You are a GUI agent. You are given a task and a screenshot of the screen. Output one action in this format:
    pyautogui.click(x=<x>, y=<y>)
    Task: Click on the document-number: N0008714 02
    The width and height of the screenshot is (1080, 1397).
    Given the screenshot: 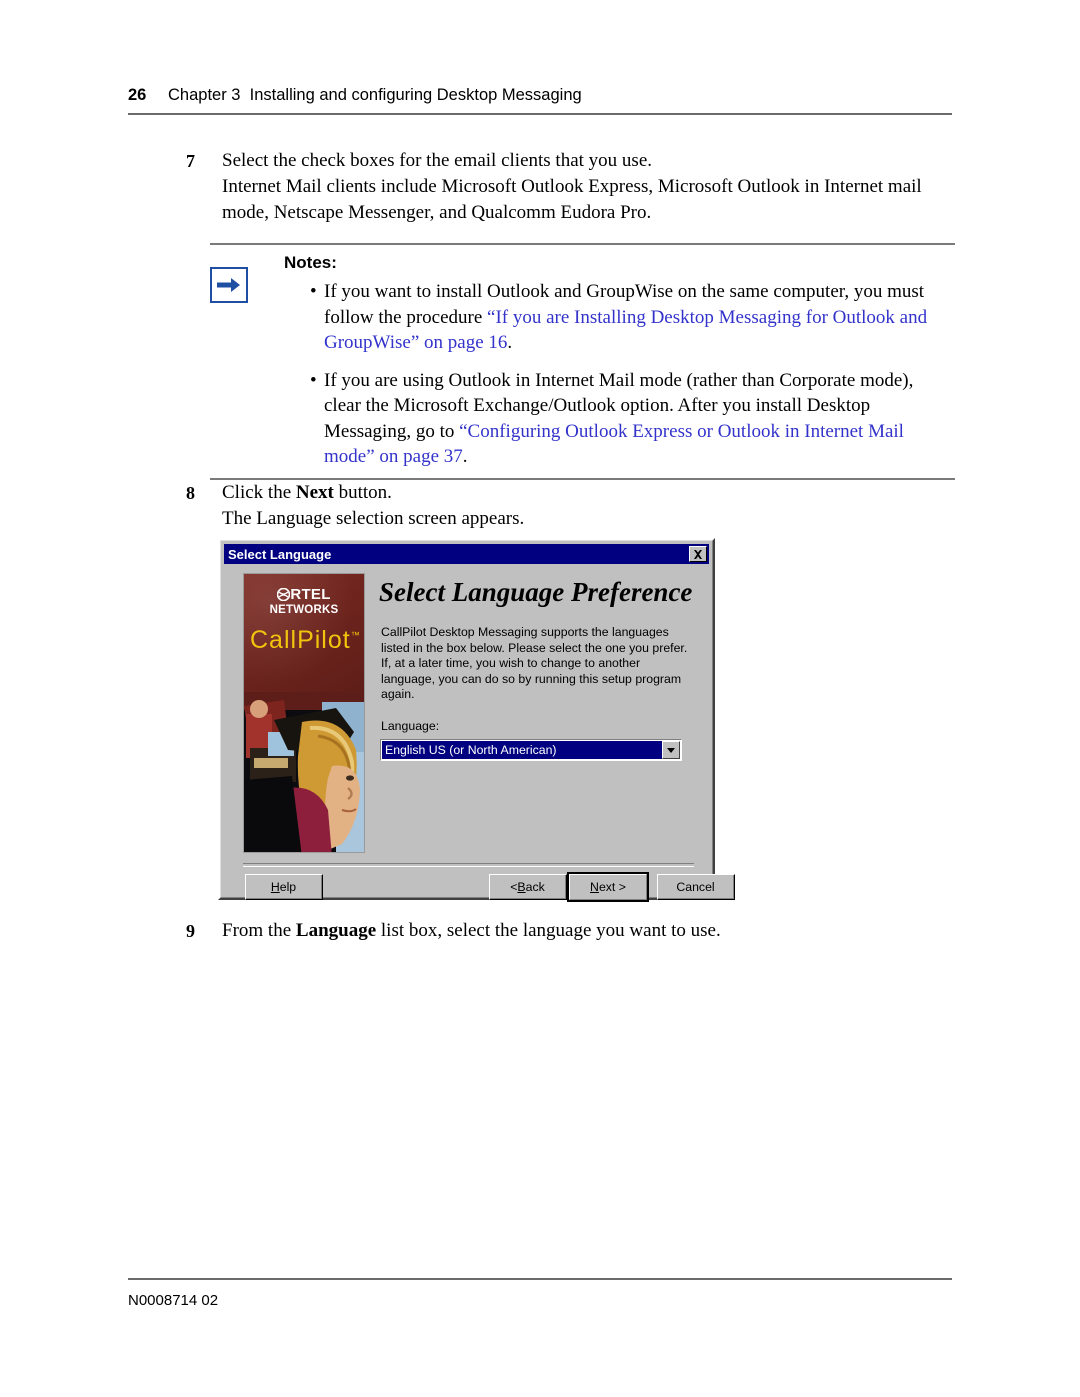 What is the action you would take?
    pyautogui.click(x=173, y=1300)
    